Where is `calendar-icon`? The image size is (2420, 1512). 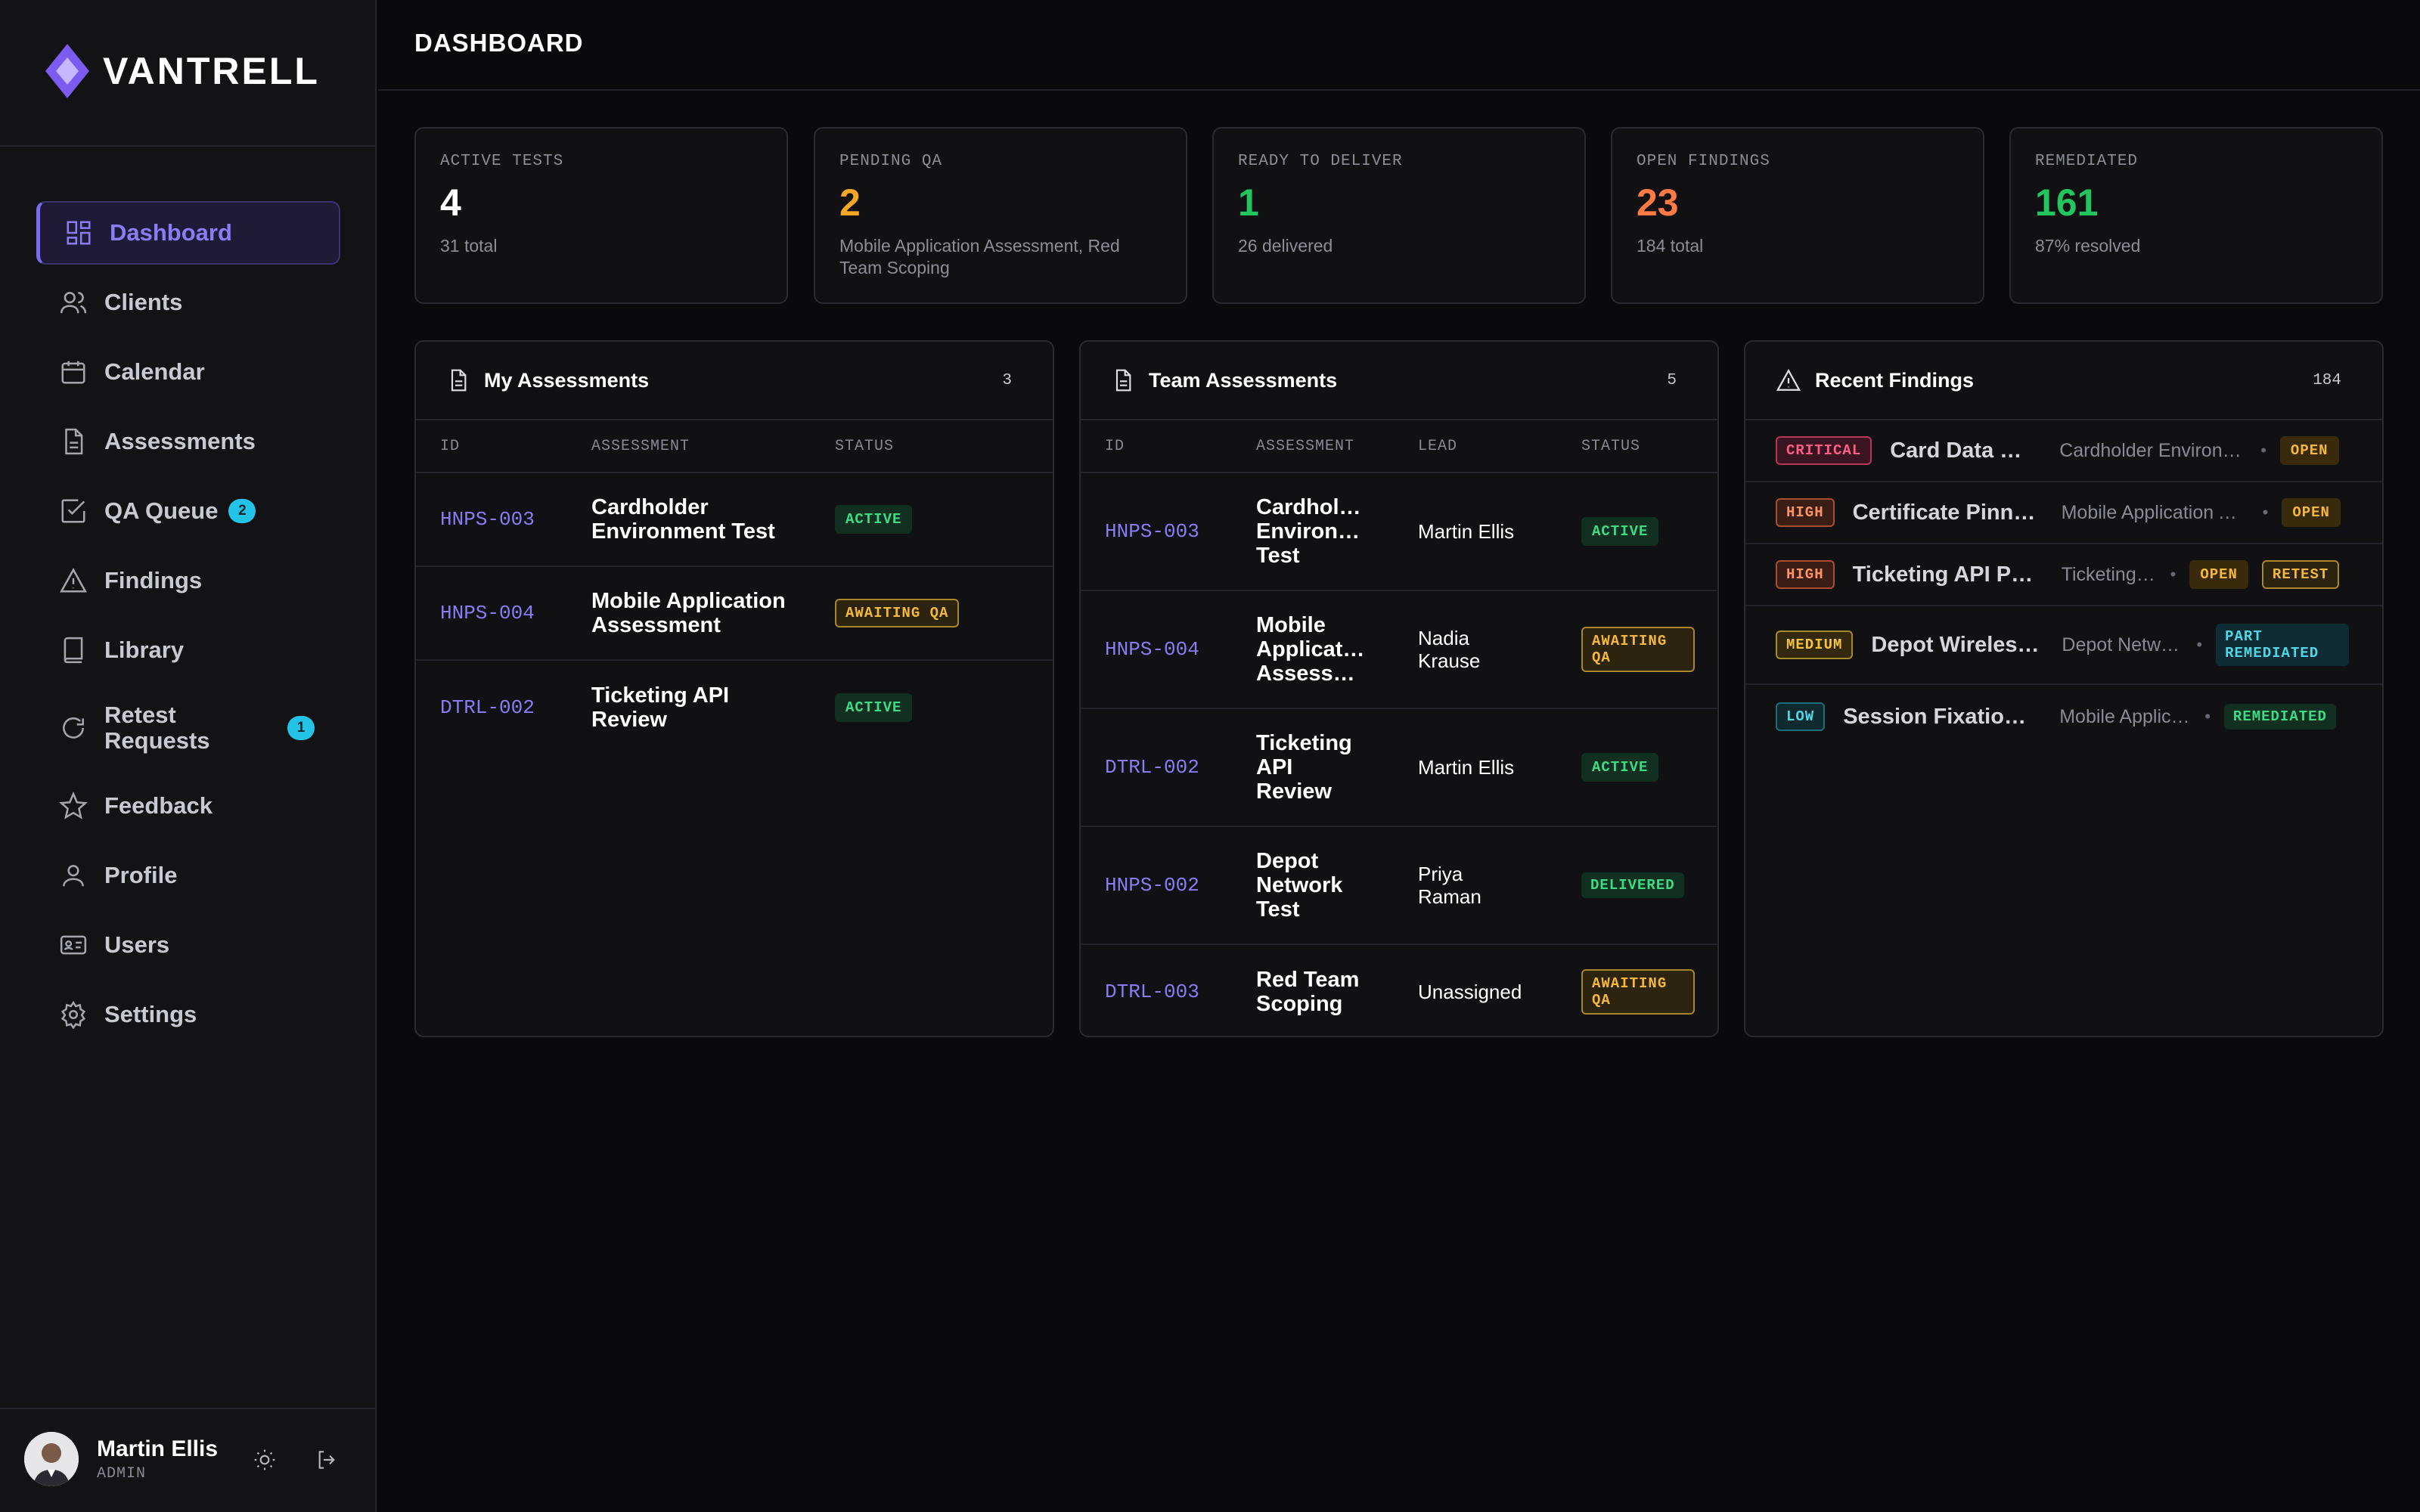 calendar-icon is located at coordinates (73, 372).